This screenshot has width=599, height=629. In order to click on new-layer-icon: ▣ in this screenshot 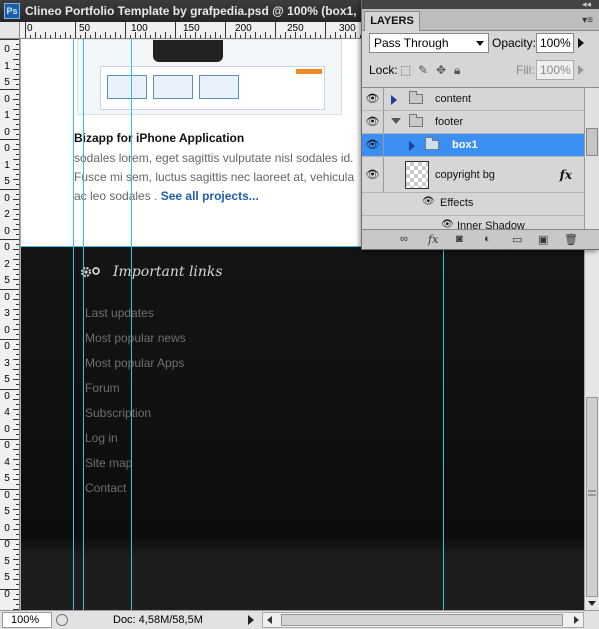, I will do `click(543, 239)`.